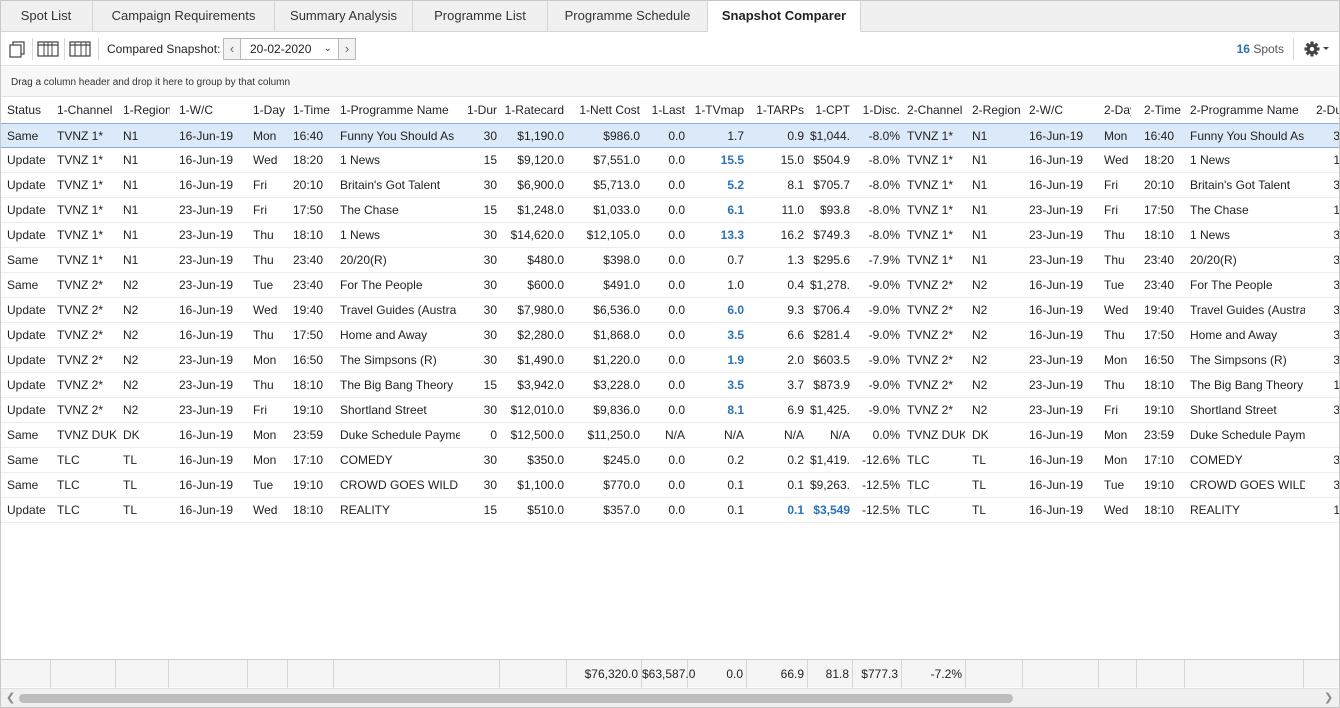  What do you see at coordinates (1247, 110) in the screenshot?
I see `column-header-2-programme-name: 2-Programme Name` at bounding box center [1247, 110].